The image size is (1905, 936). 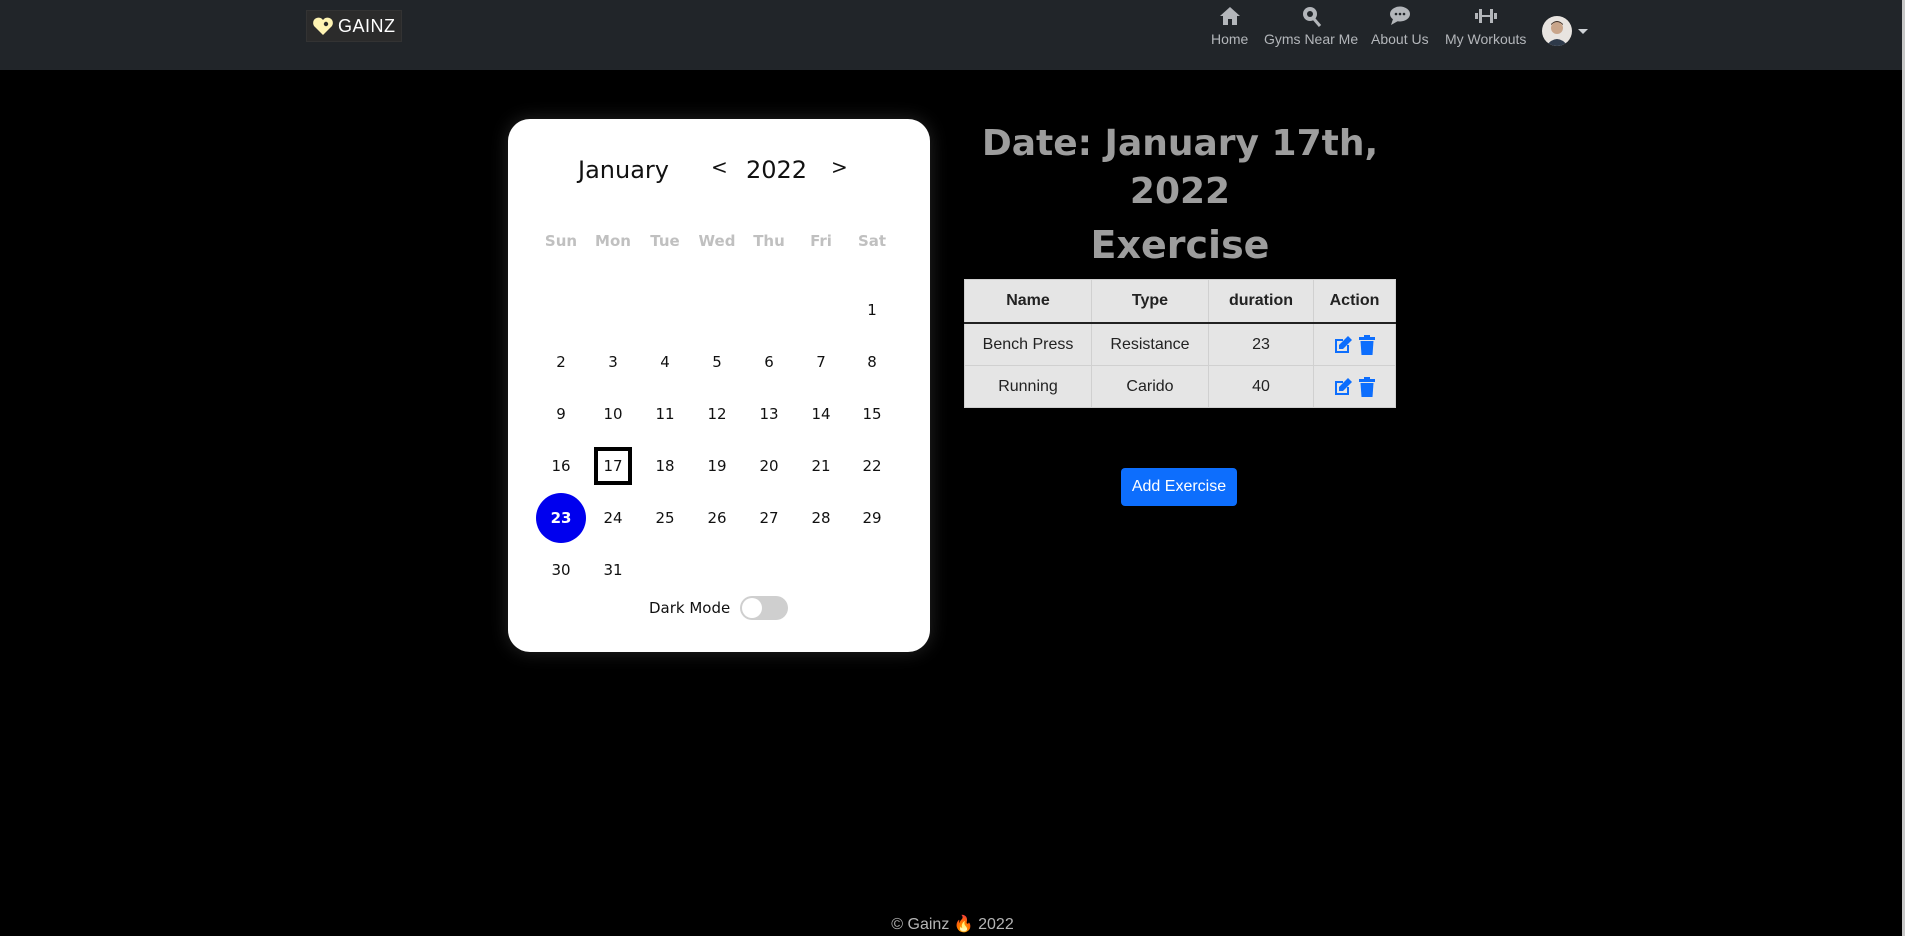 I want to click on cell-type: Resistance, so click(x=1150, y=344).